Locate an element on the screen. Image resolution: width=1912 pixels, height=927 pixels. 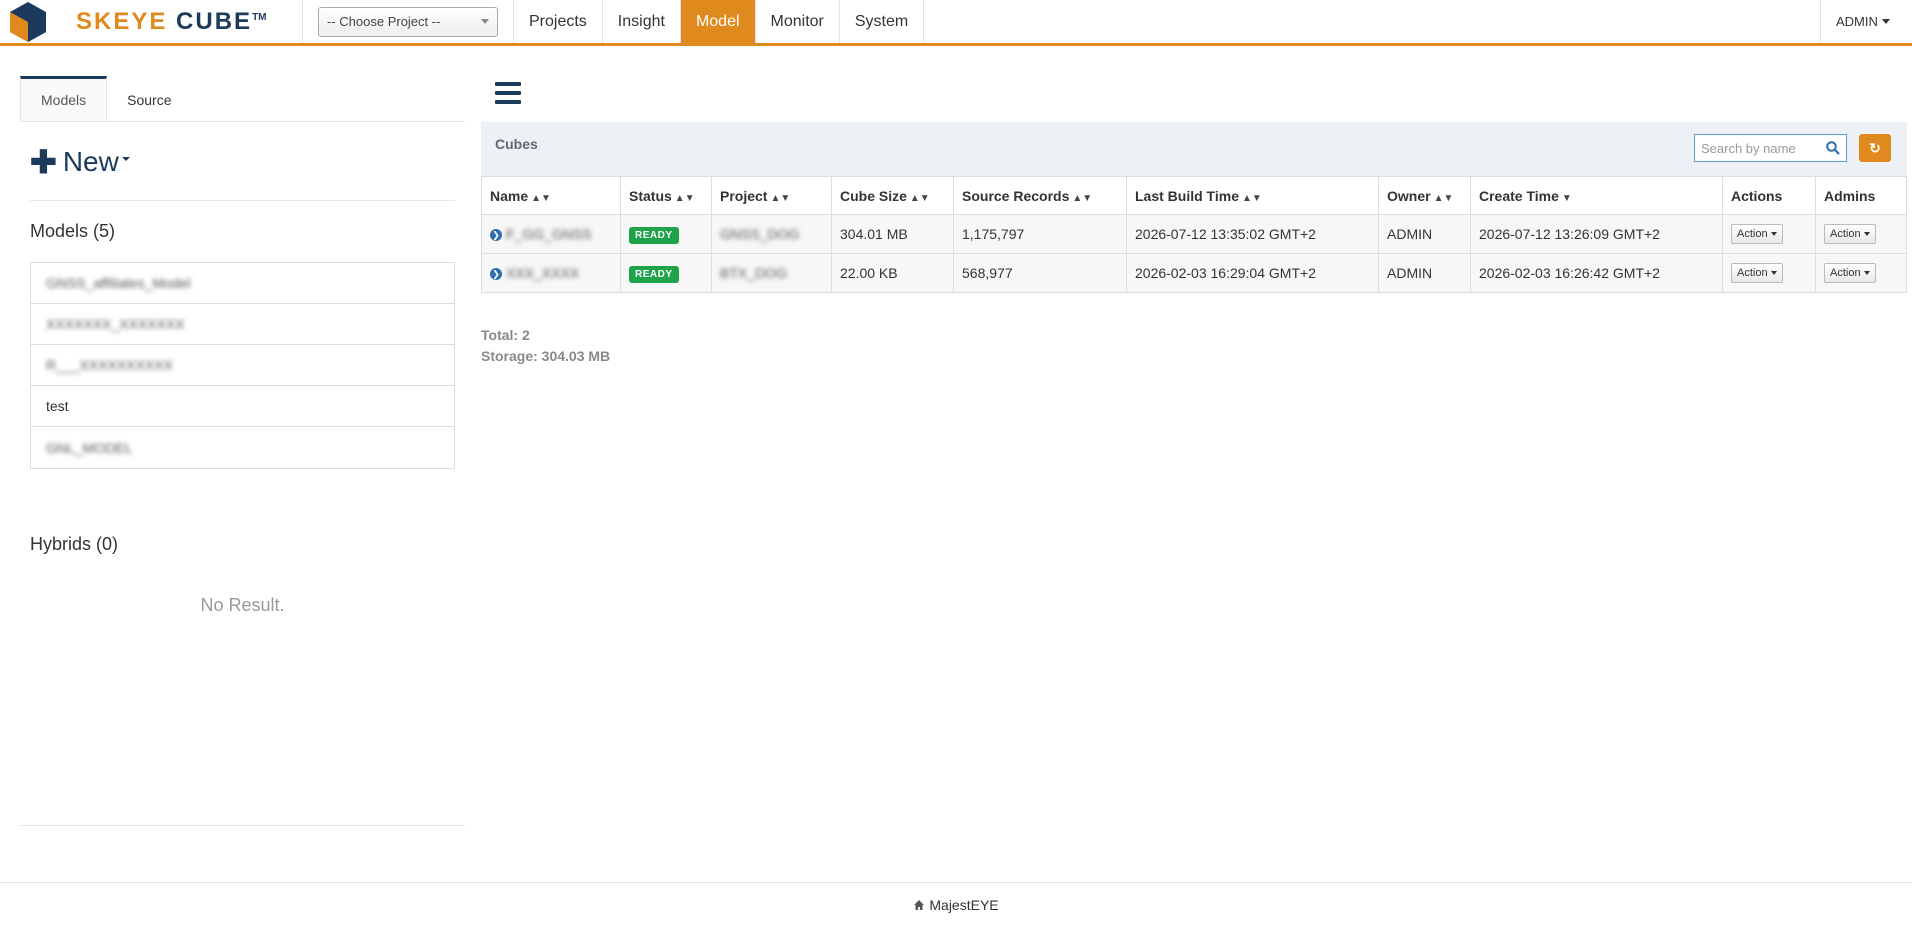
refresh-icon: ↻ is located at coordinates (1875, 147).